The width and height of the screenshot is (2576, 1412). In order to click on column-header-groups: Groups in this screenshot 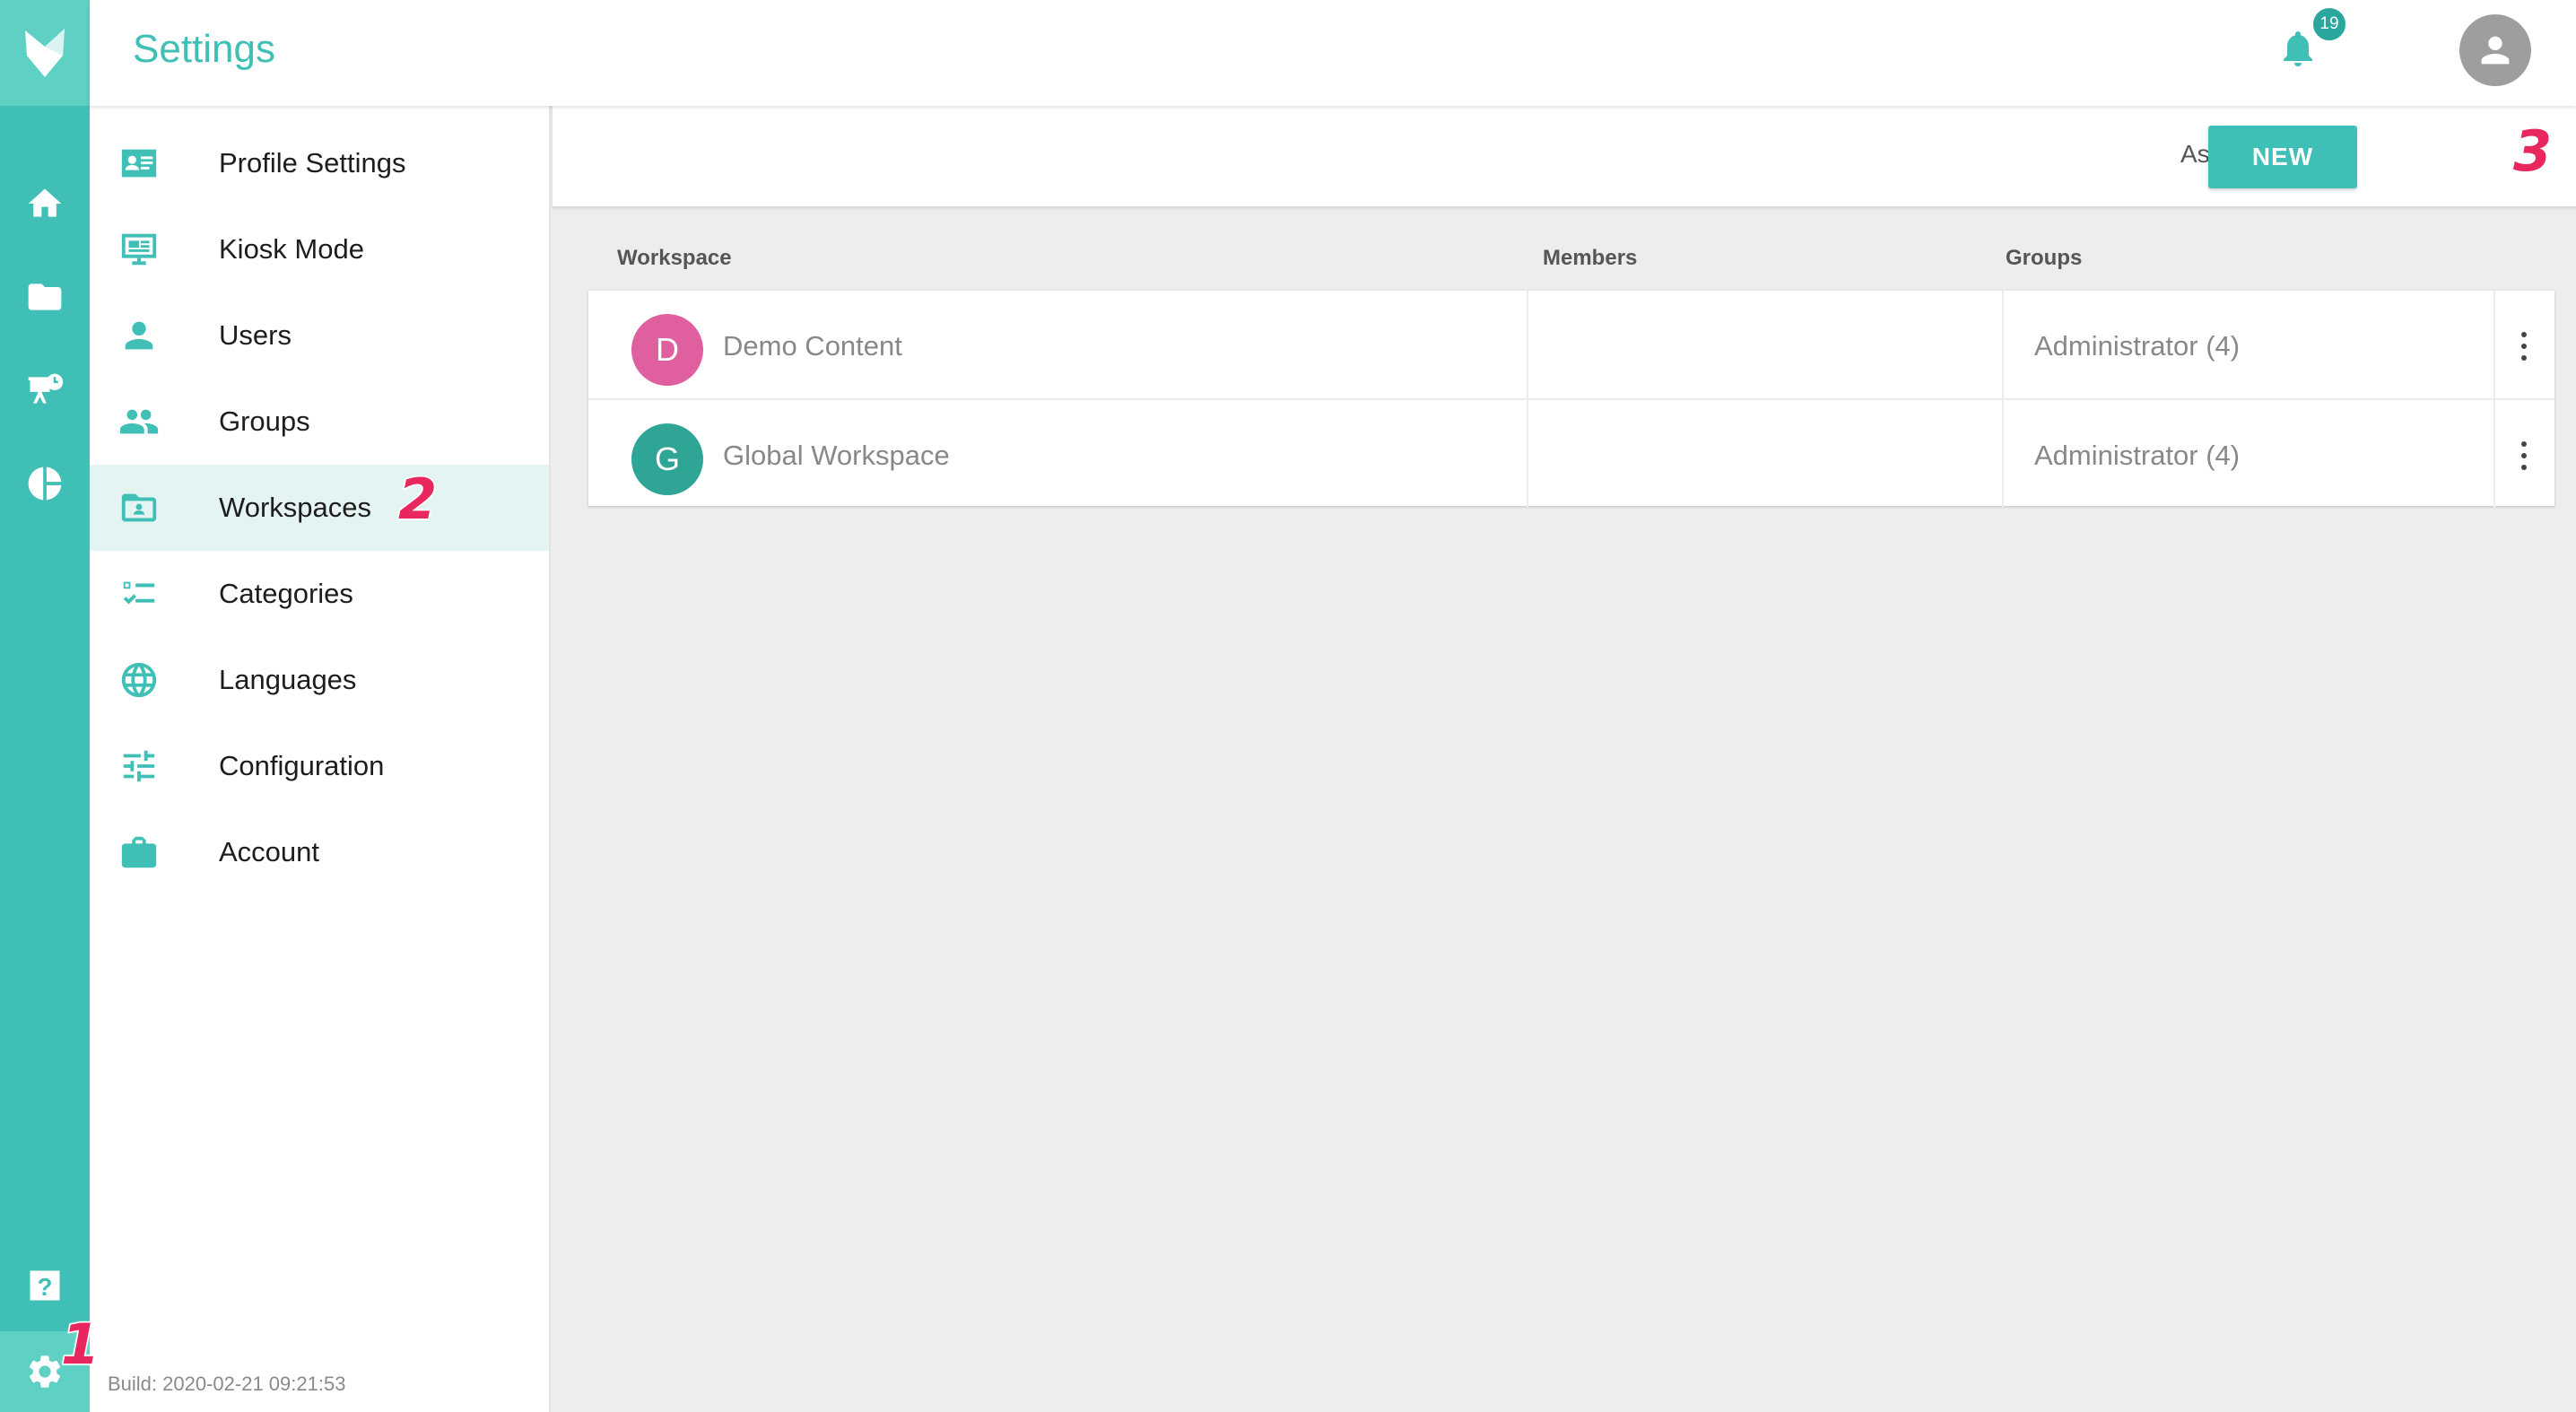, I will do `click(2044, 258)`.